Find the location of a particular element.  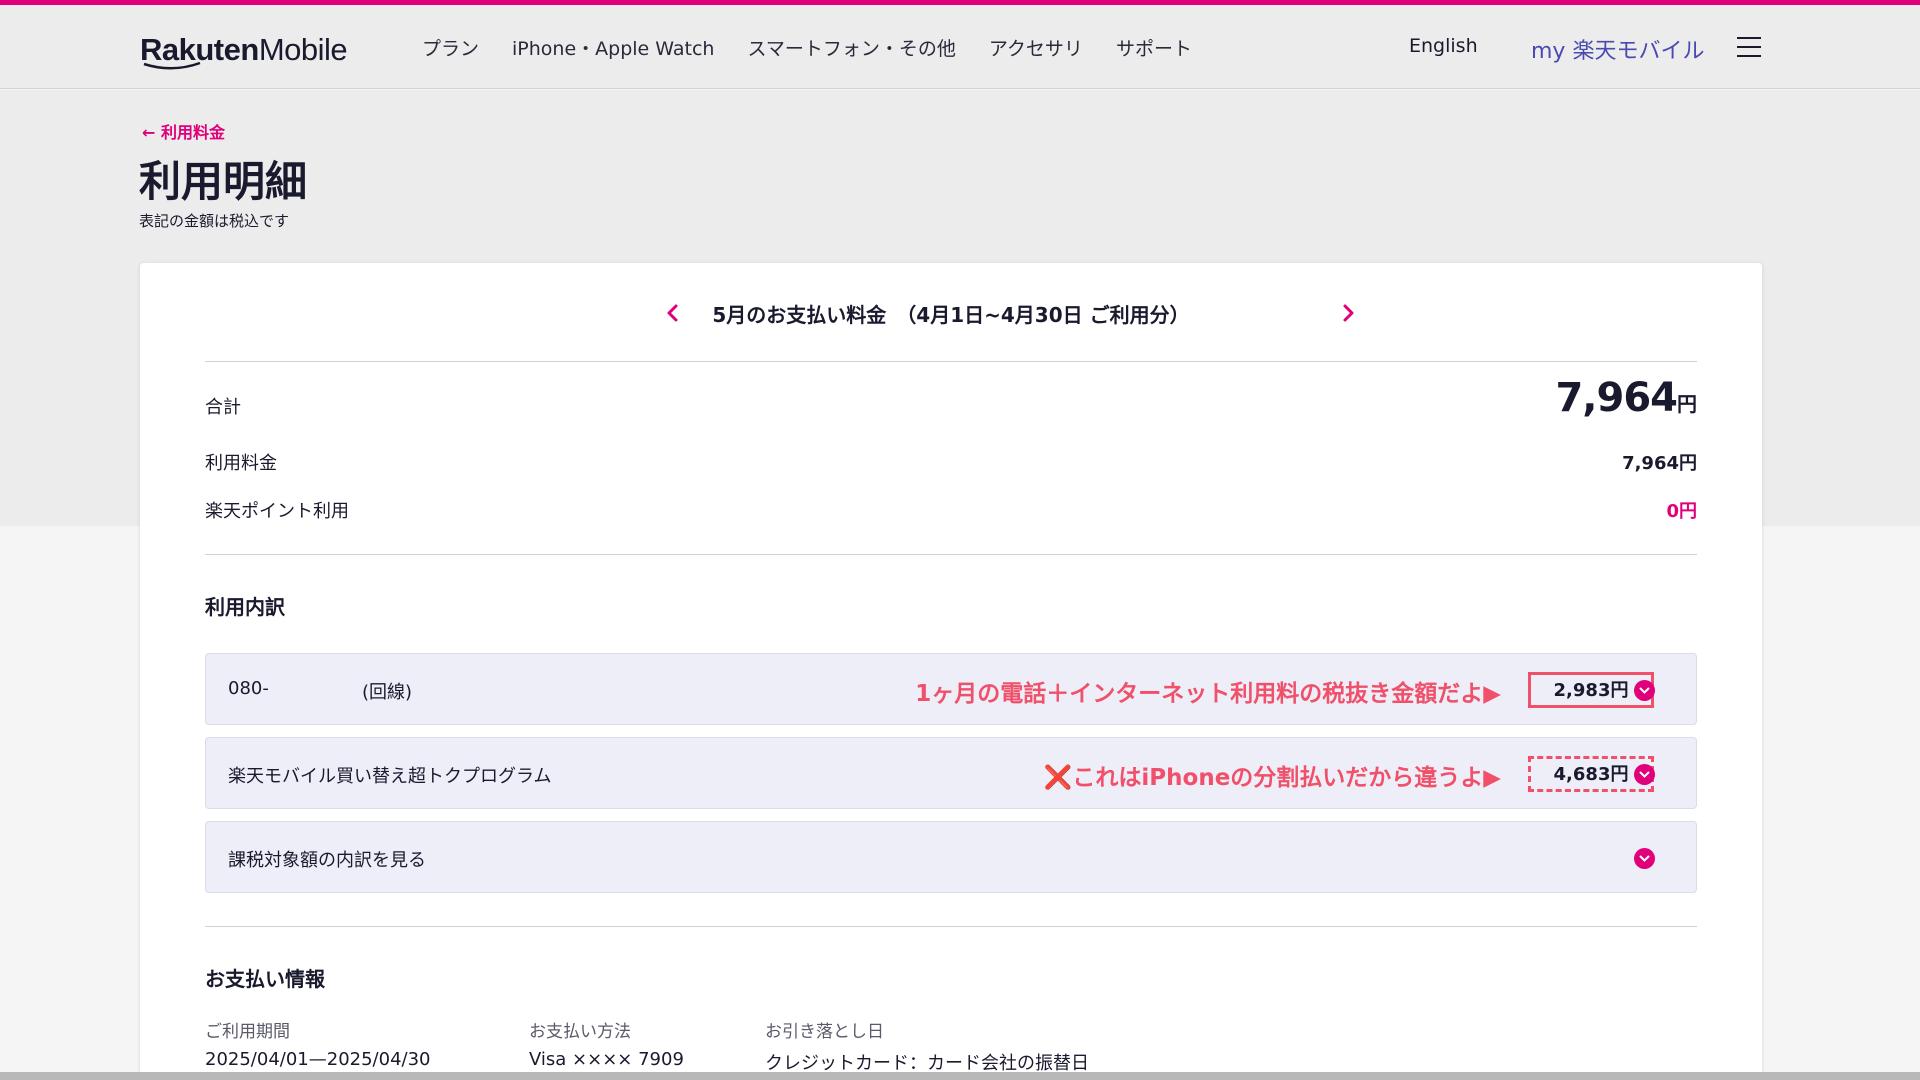

period-selector: 5月のお支払い料金 （4月1日~4月30日 ご利用分） is located at coordinates (951, 312).